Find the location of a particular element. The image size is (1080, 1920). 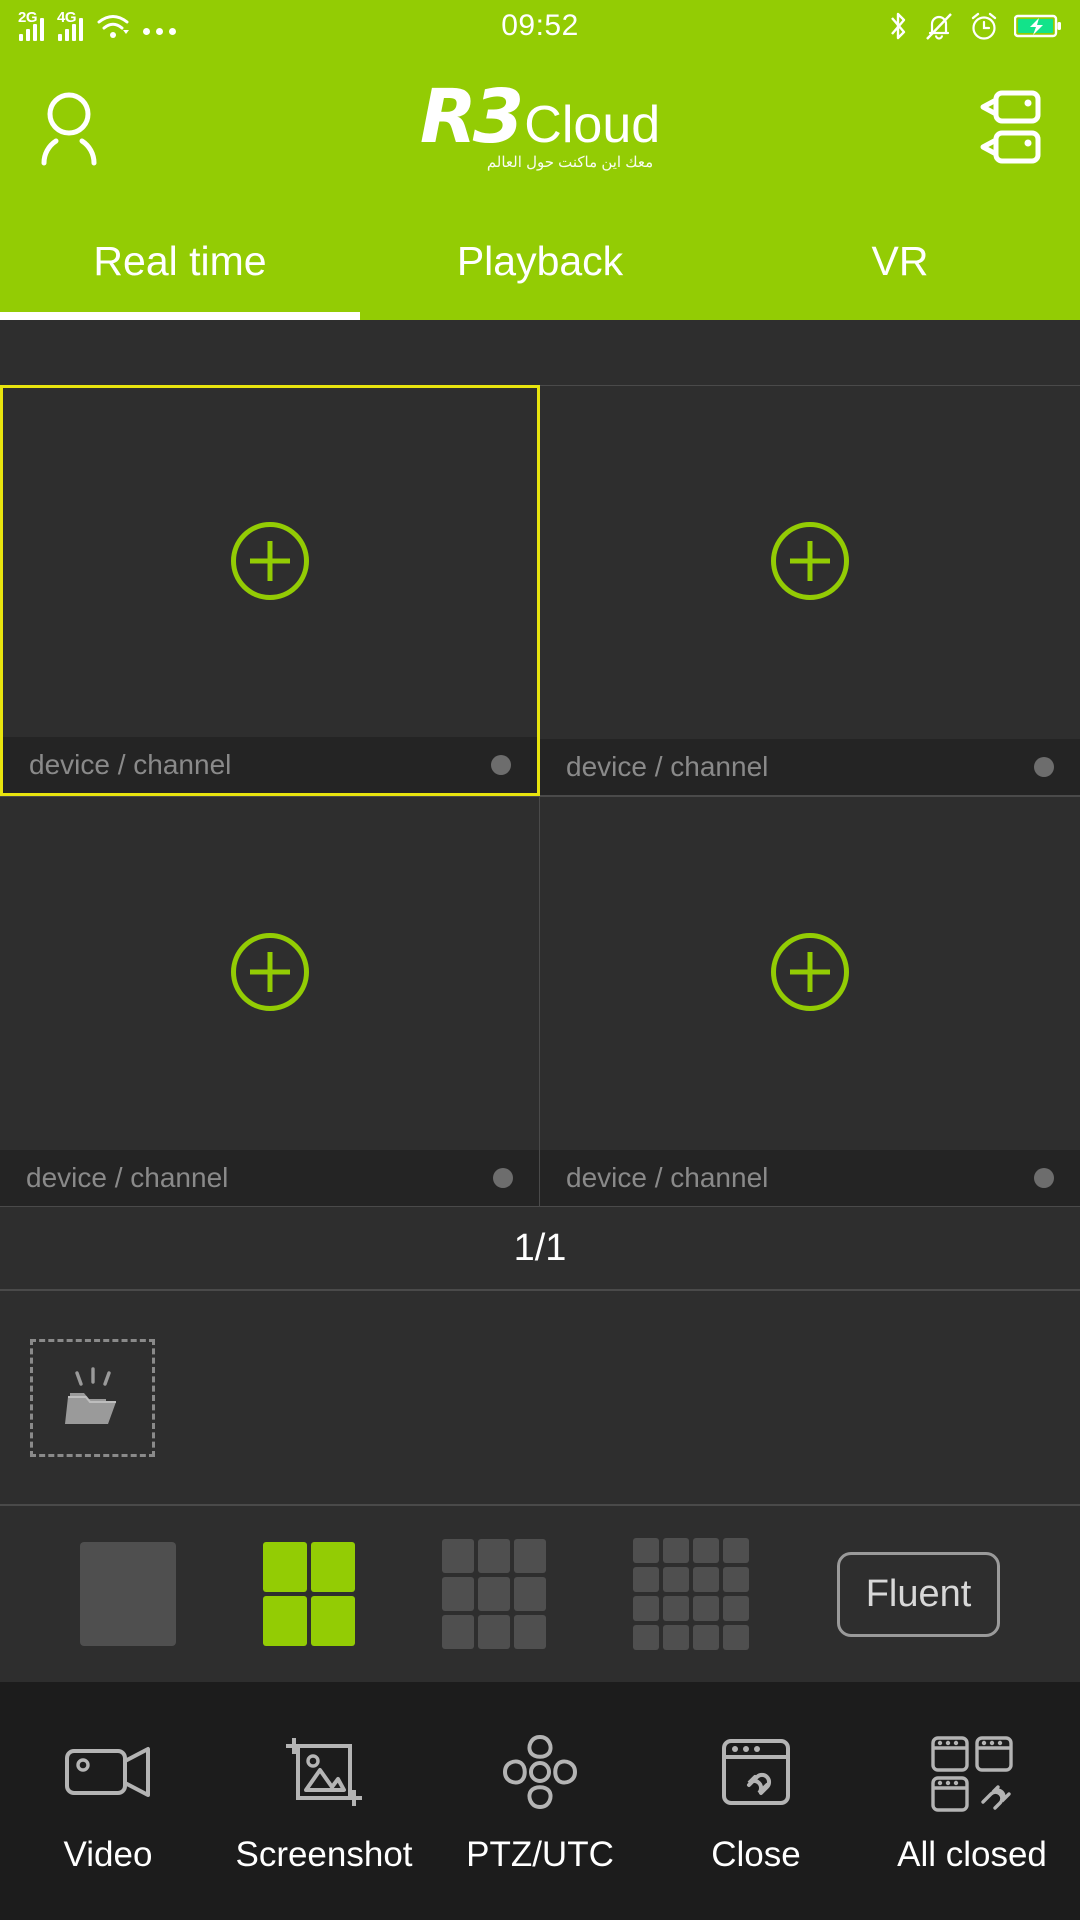

image-crop-icon is located at coordinates (324, 1772).